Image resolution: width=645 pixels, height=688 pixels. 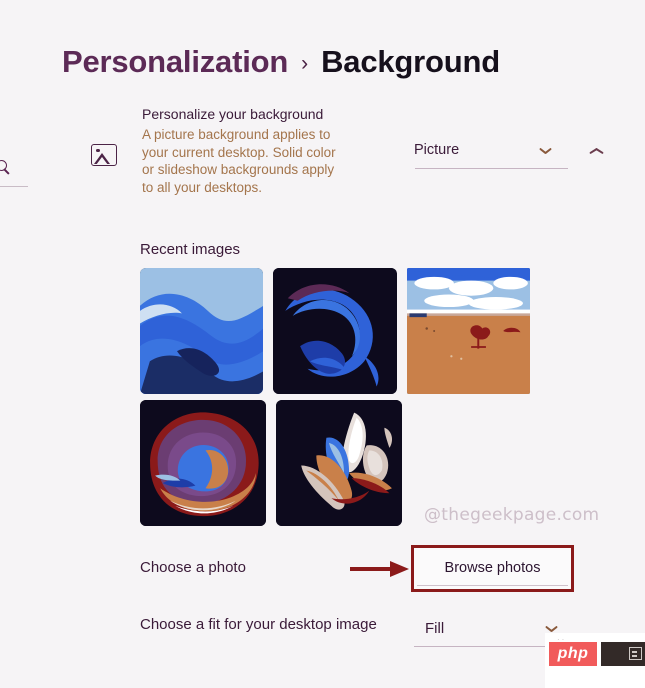 I want to click on php-watermark-badge: ·· php, so click(x=595, y=660).